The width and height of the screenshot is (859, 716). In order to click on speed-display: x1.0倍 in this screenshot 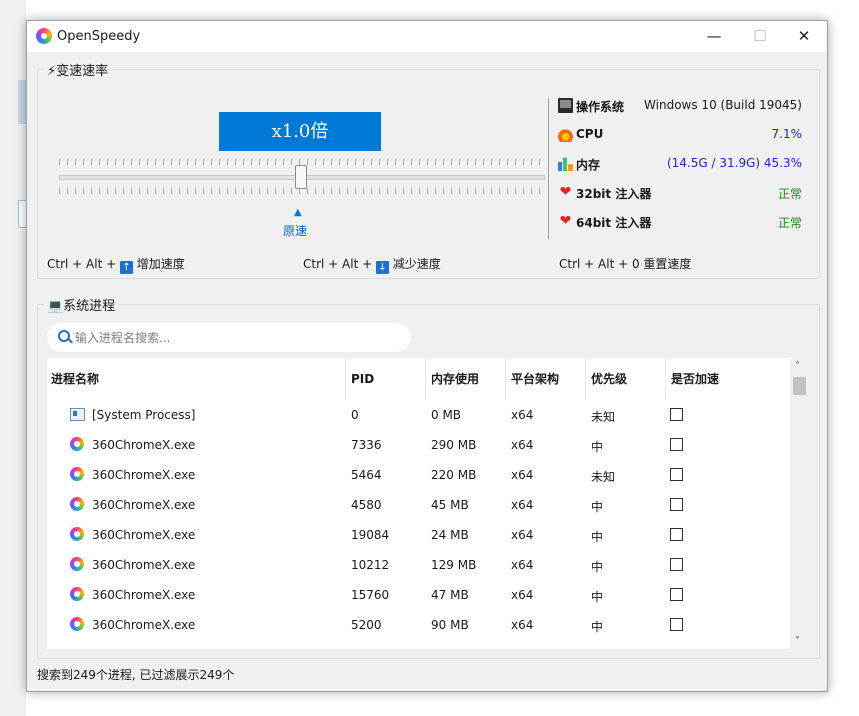, I will do `click(300, 131)`.